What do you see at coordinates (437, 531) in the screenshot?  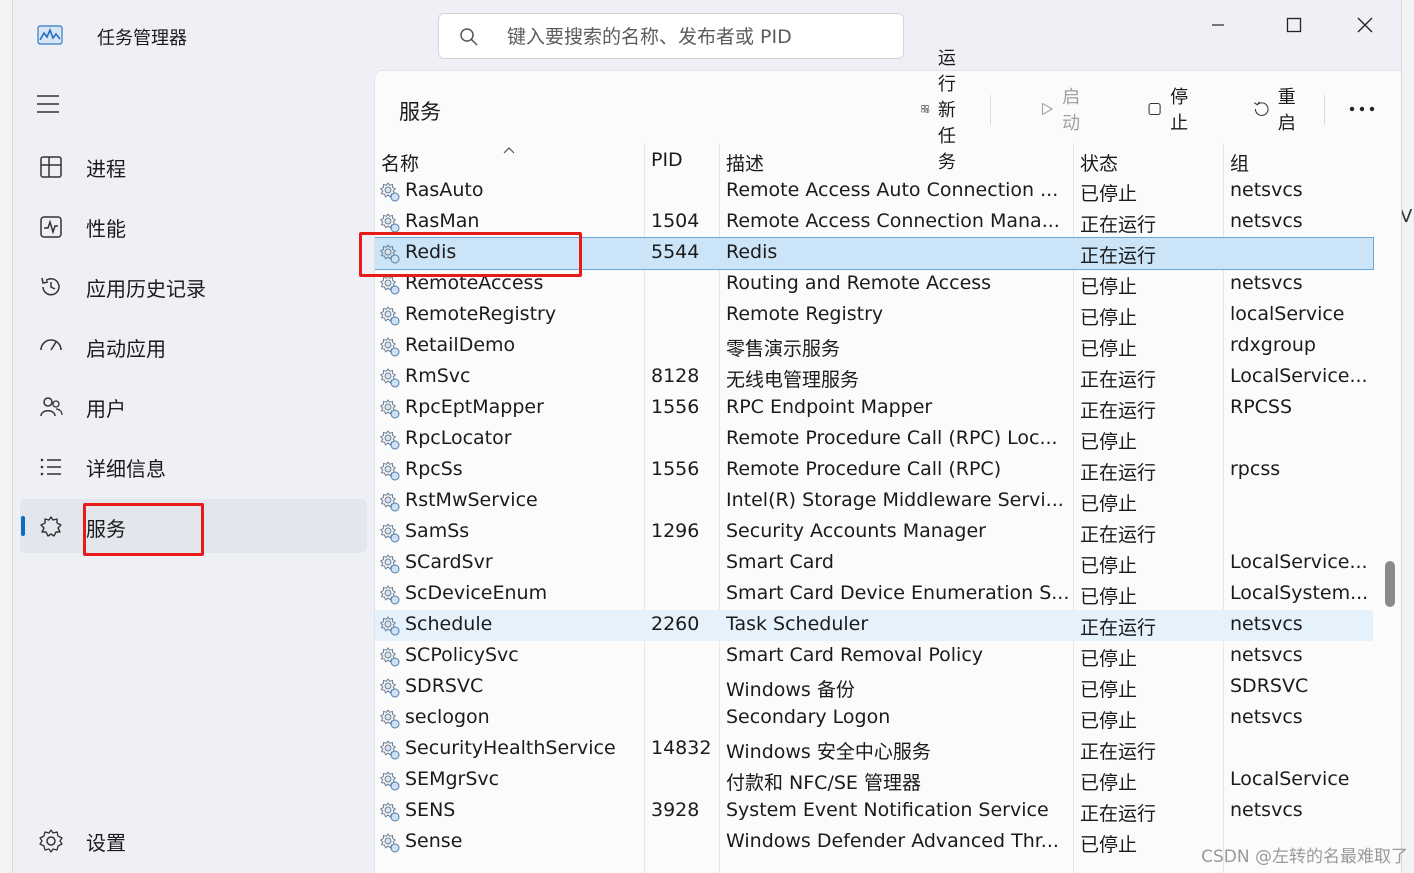 I see `service-name: SamSs` at bounding box center [437, 531].